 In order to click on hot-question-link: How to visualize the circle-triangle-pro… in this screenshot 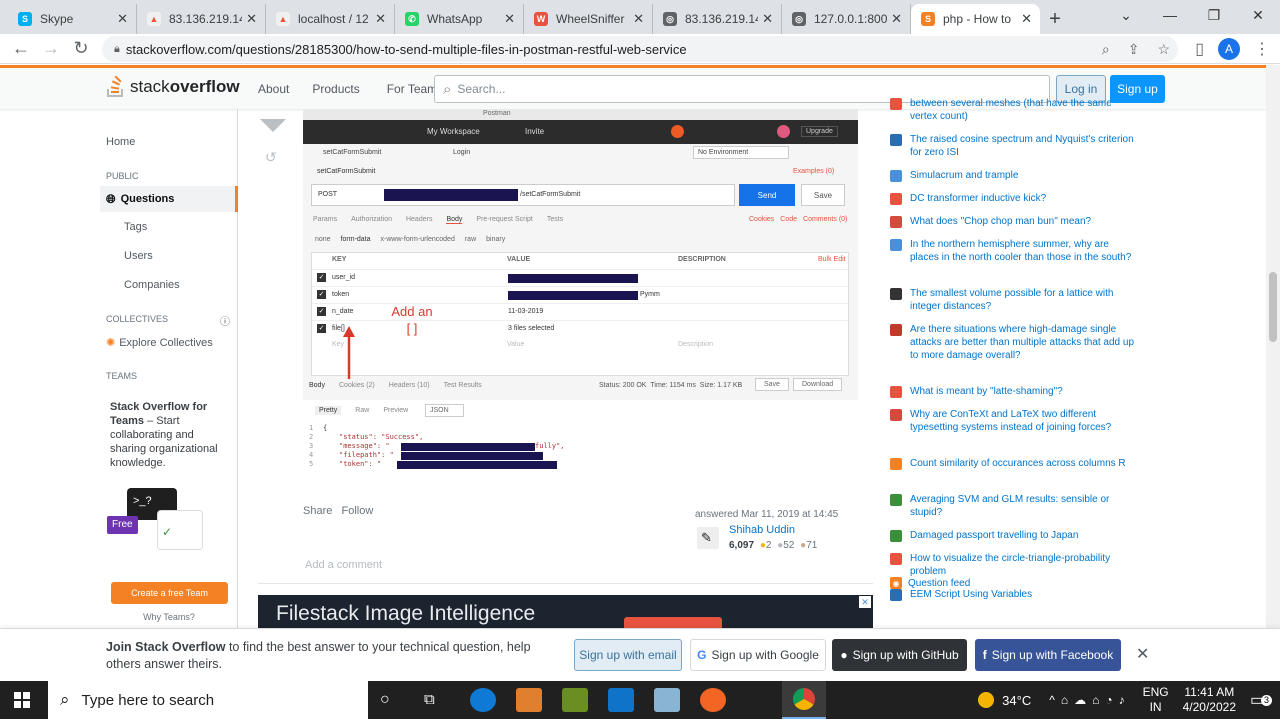, I will do `click(1012, 565)`.